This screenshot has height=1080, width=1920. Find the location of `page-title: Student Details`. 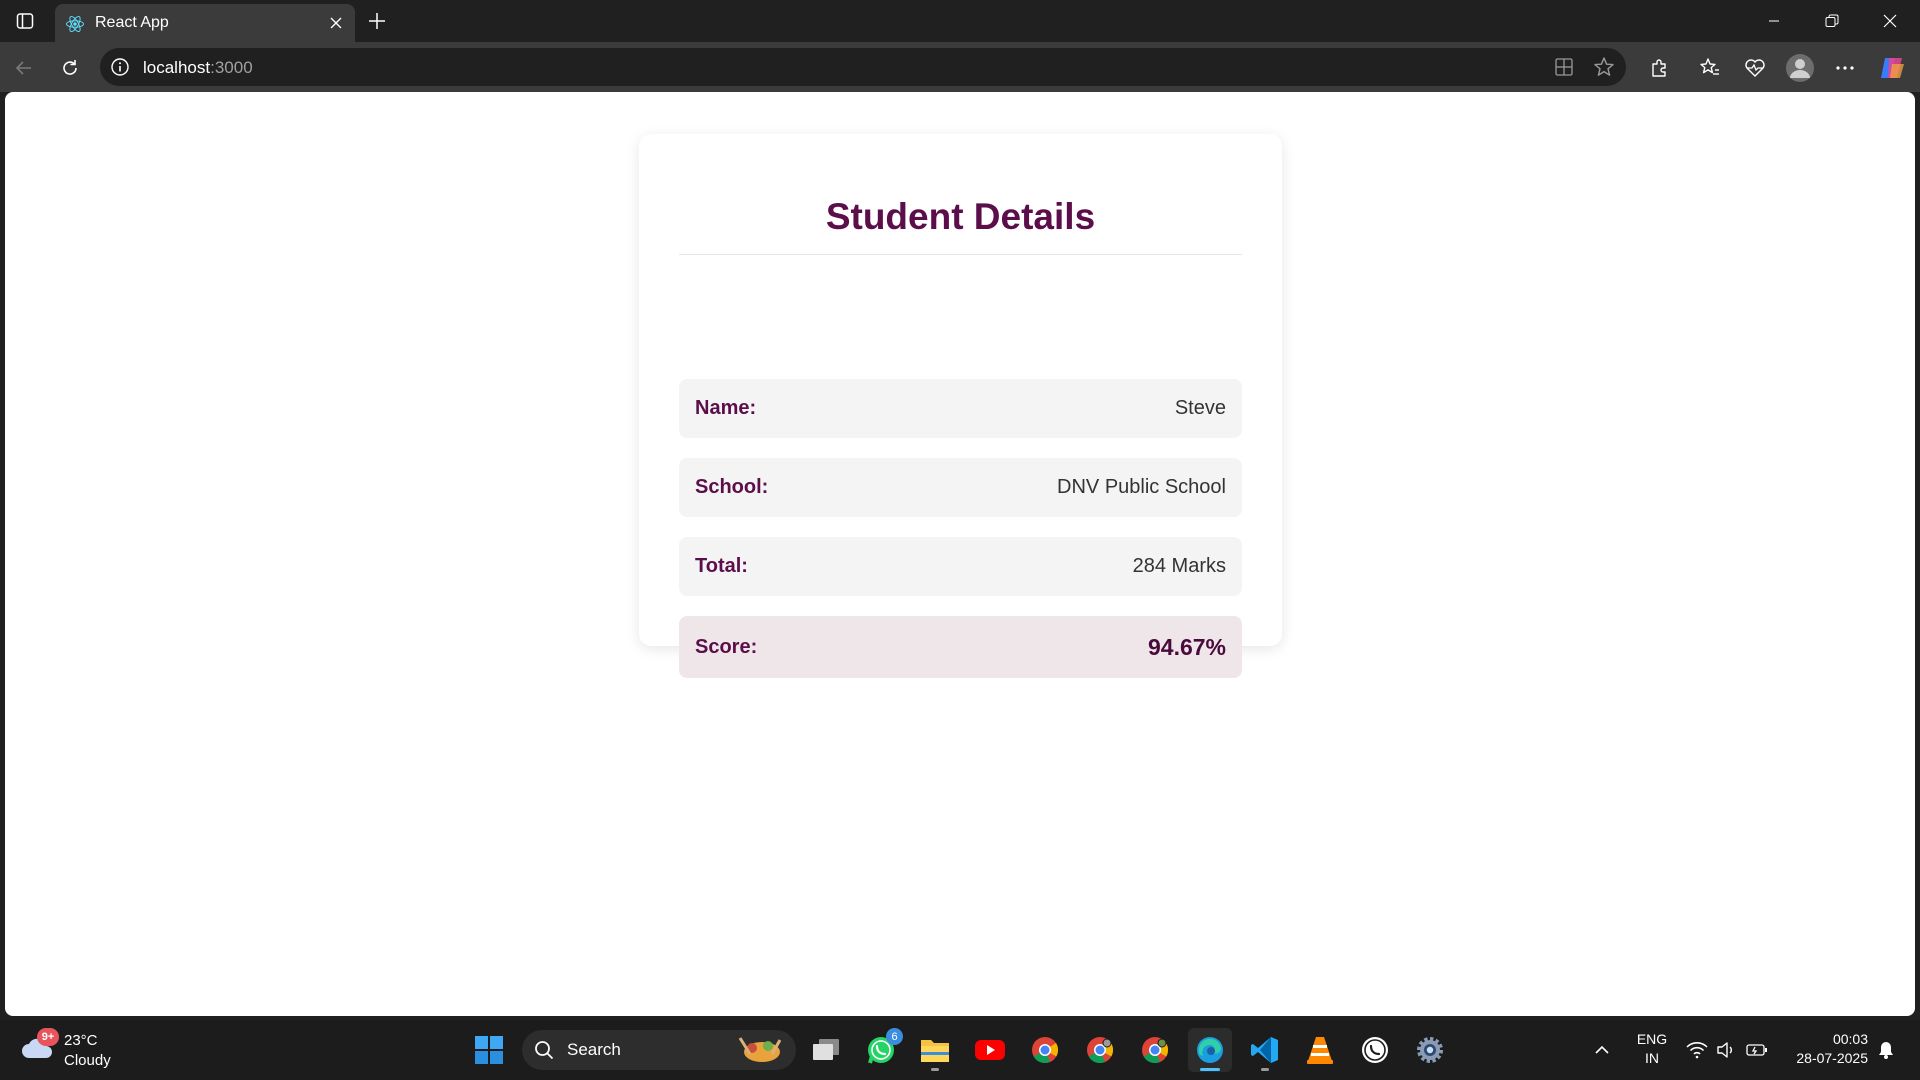

page-title: Student Details is located at coordinates (960, 225).